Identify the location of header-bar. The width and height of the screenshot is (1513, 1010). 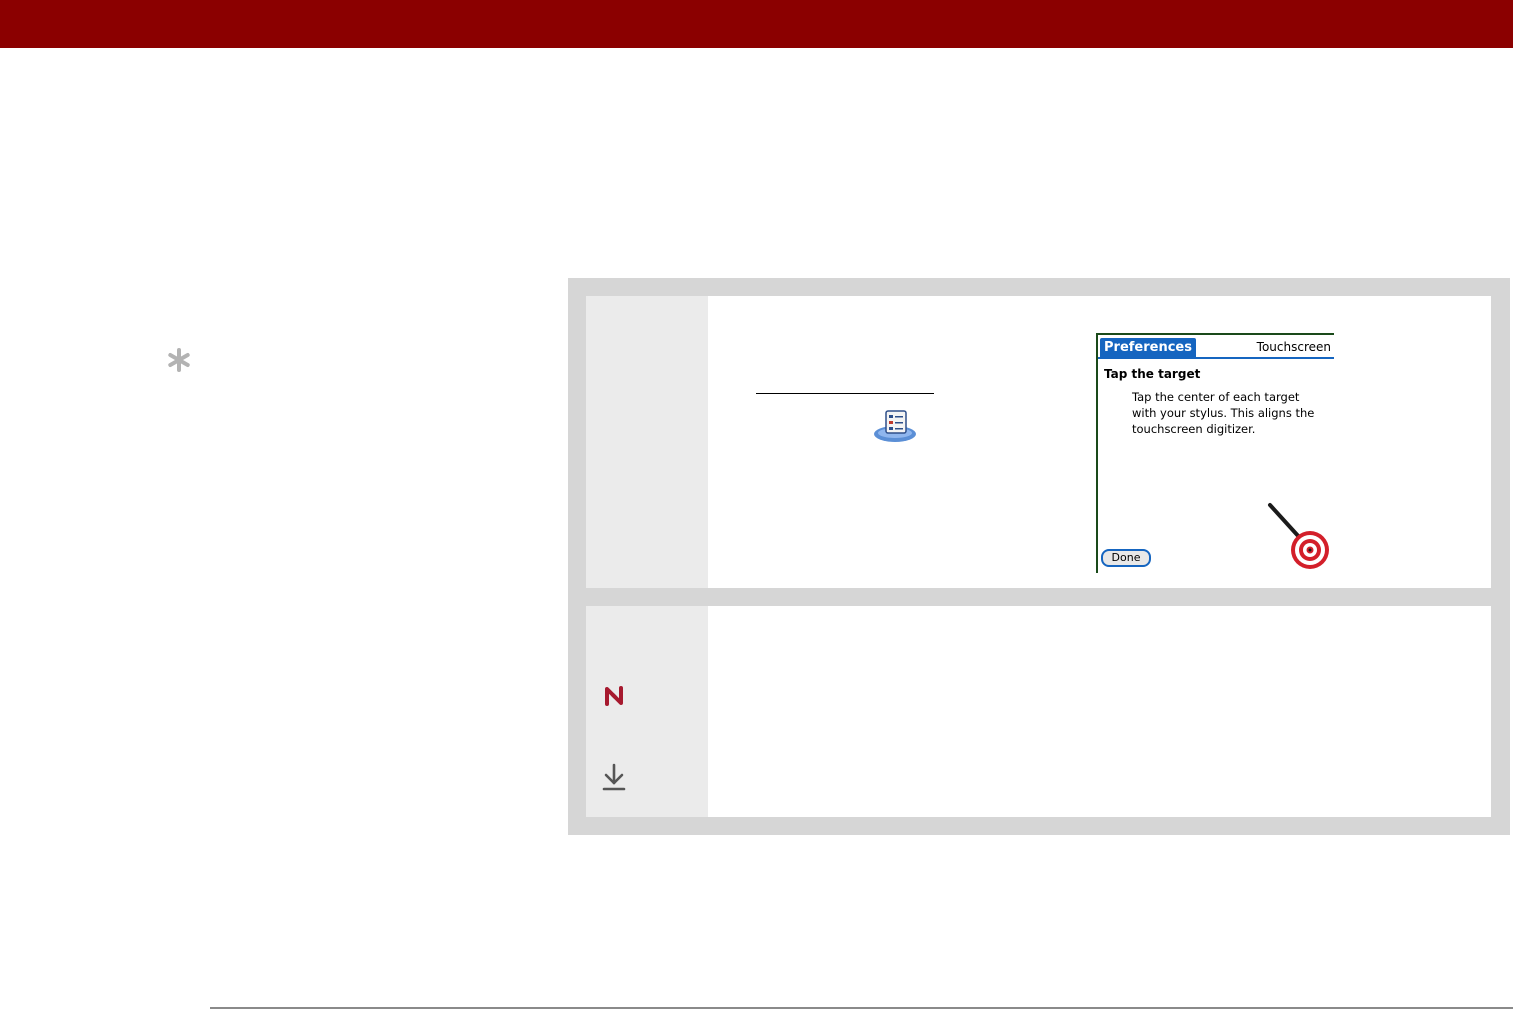
(756, 24).